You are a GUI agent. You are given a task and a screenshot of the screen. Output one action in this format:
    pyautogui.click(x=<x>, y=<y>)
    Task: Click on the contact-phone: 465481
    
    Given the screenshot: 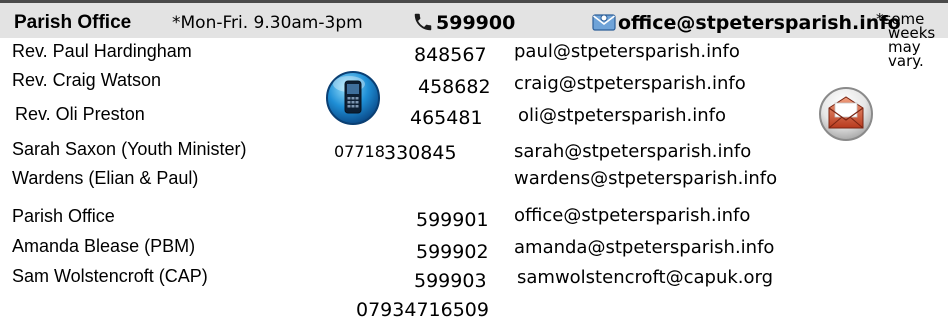 What is the action you would take?
    pyautogui.click(x=446, y=118)
    